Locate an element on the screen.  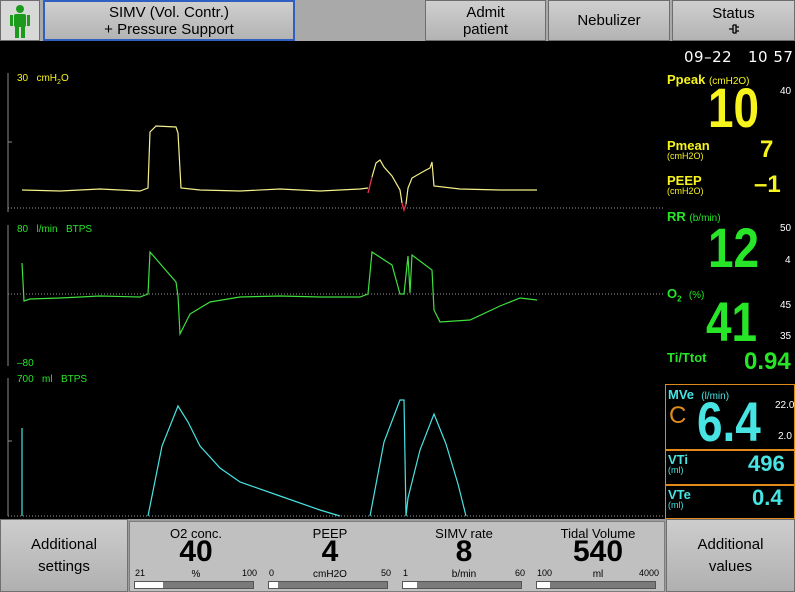
patient-category-button is located at coordinates (20, 20).